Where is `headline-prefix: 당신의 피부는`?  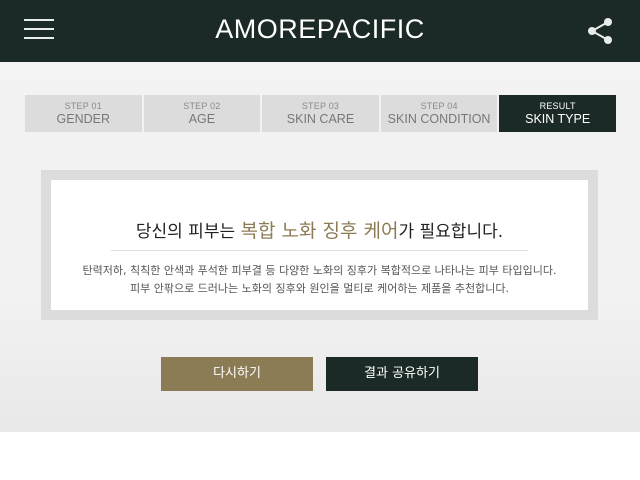 headline-prefix: 당신의 피부는 is located at coordinates (188, 232).